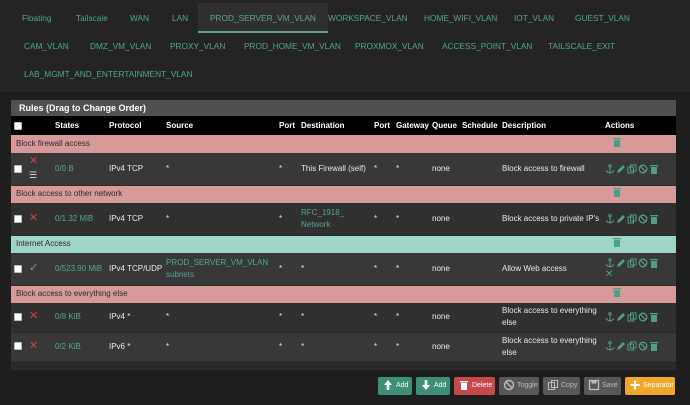 The height and width of the screenshot is (405, 690). I want to click on col-protocol: Protocol, so click(137, 125).